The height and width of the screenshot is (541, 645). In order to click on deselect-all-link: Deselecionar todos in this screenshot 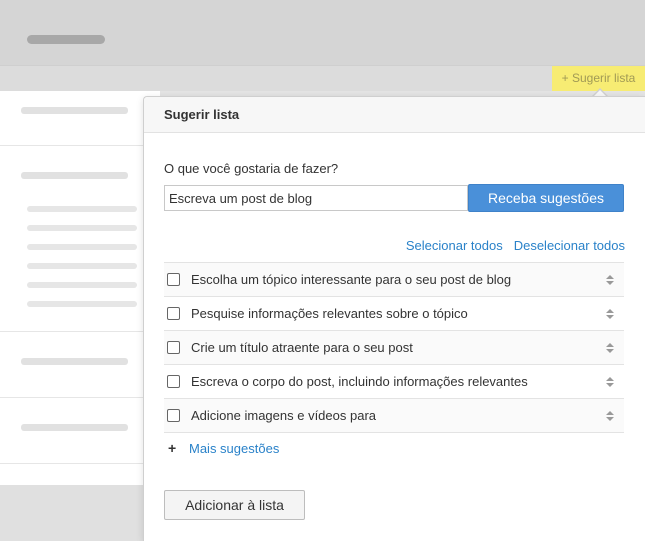, I will do `click(569, 245)`.